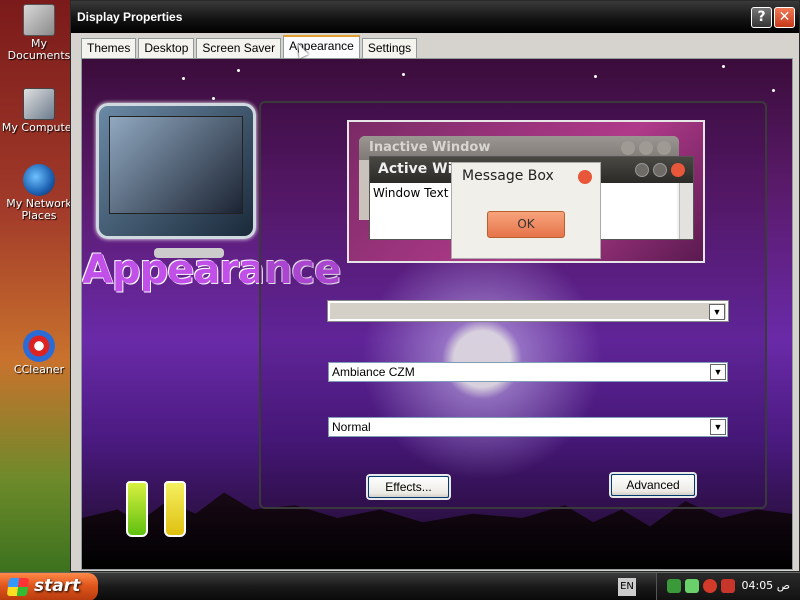 Image resolution: width=800 pixels, height=600 pixels. I want to click on ccleaner-icon, so click(39, 346).